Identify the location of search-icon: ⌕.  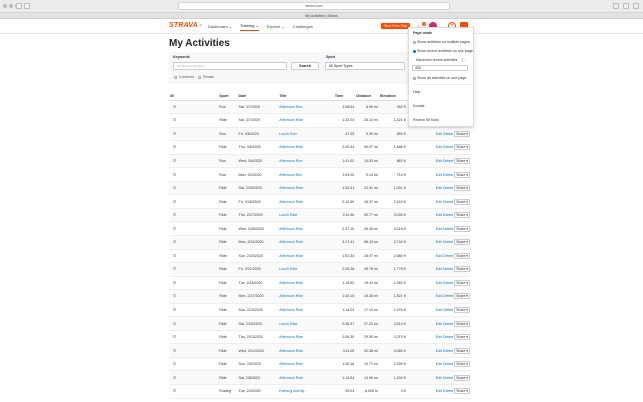
(200, 26).